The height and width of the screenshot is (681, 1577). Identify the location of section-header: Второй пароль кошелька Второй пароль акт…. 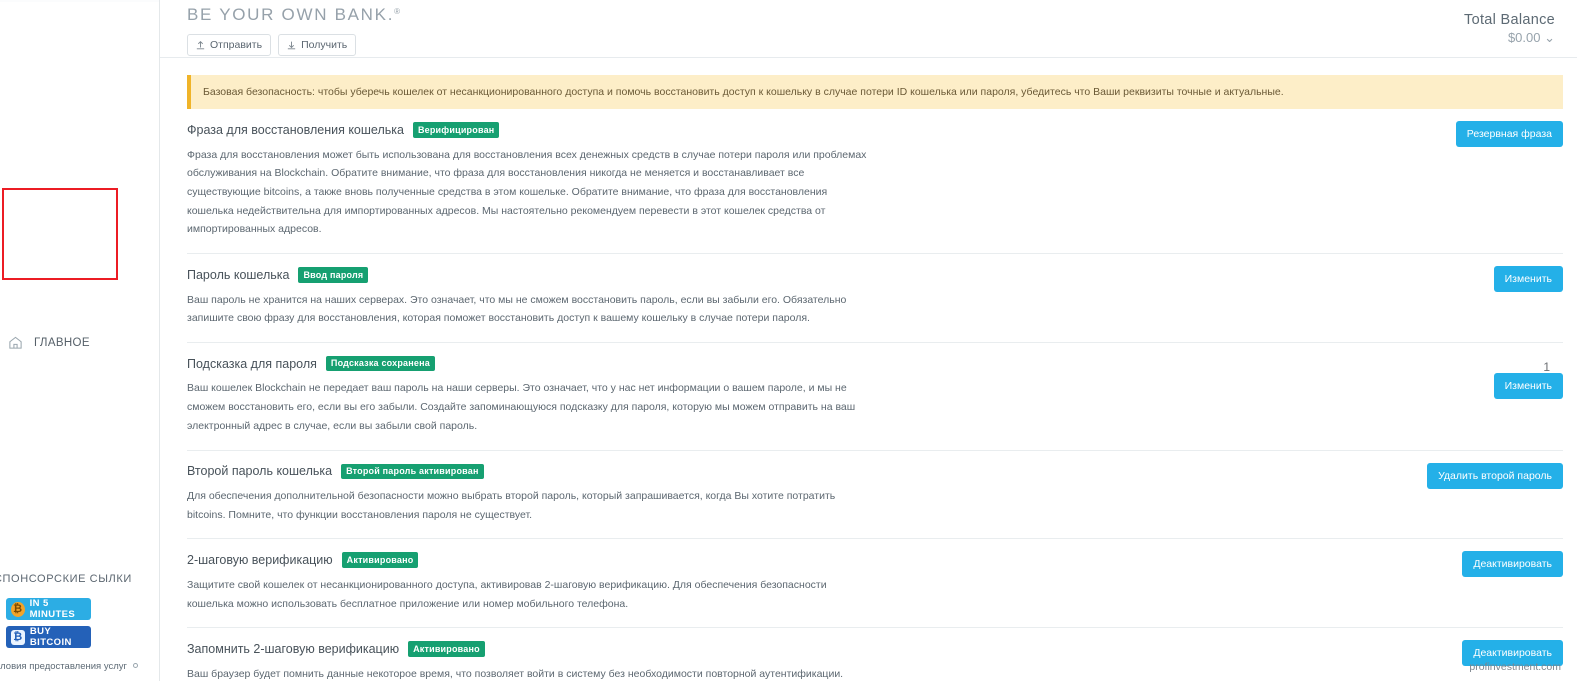
(695, 471).